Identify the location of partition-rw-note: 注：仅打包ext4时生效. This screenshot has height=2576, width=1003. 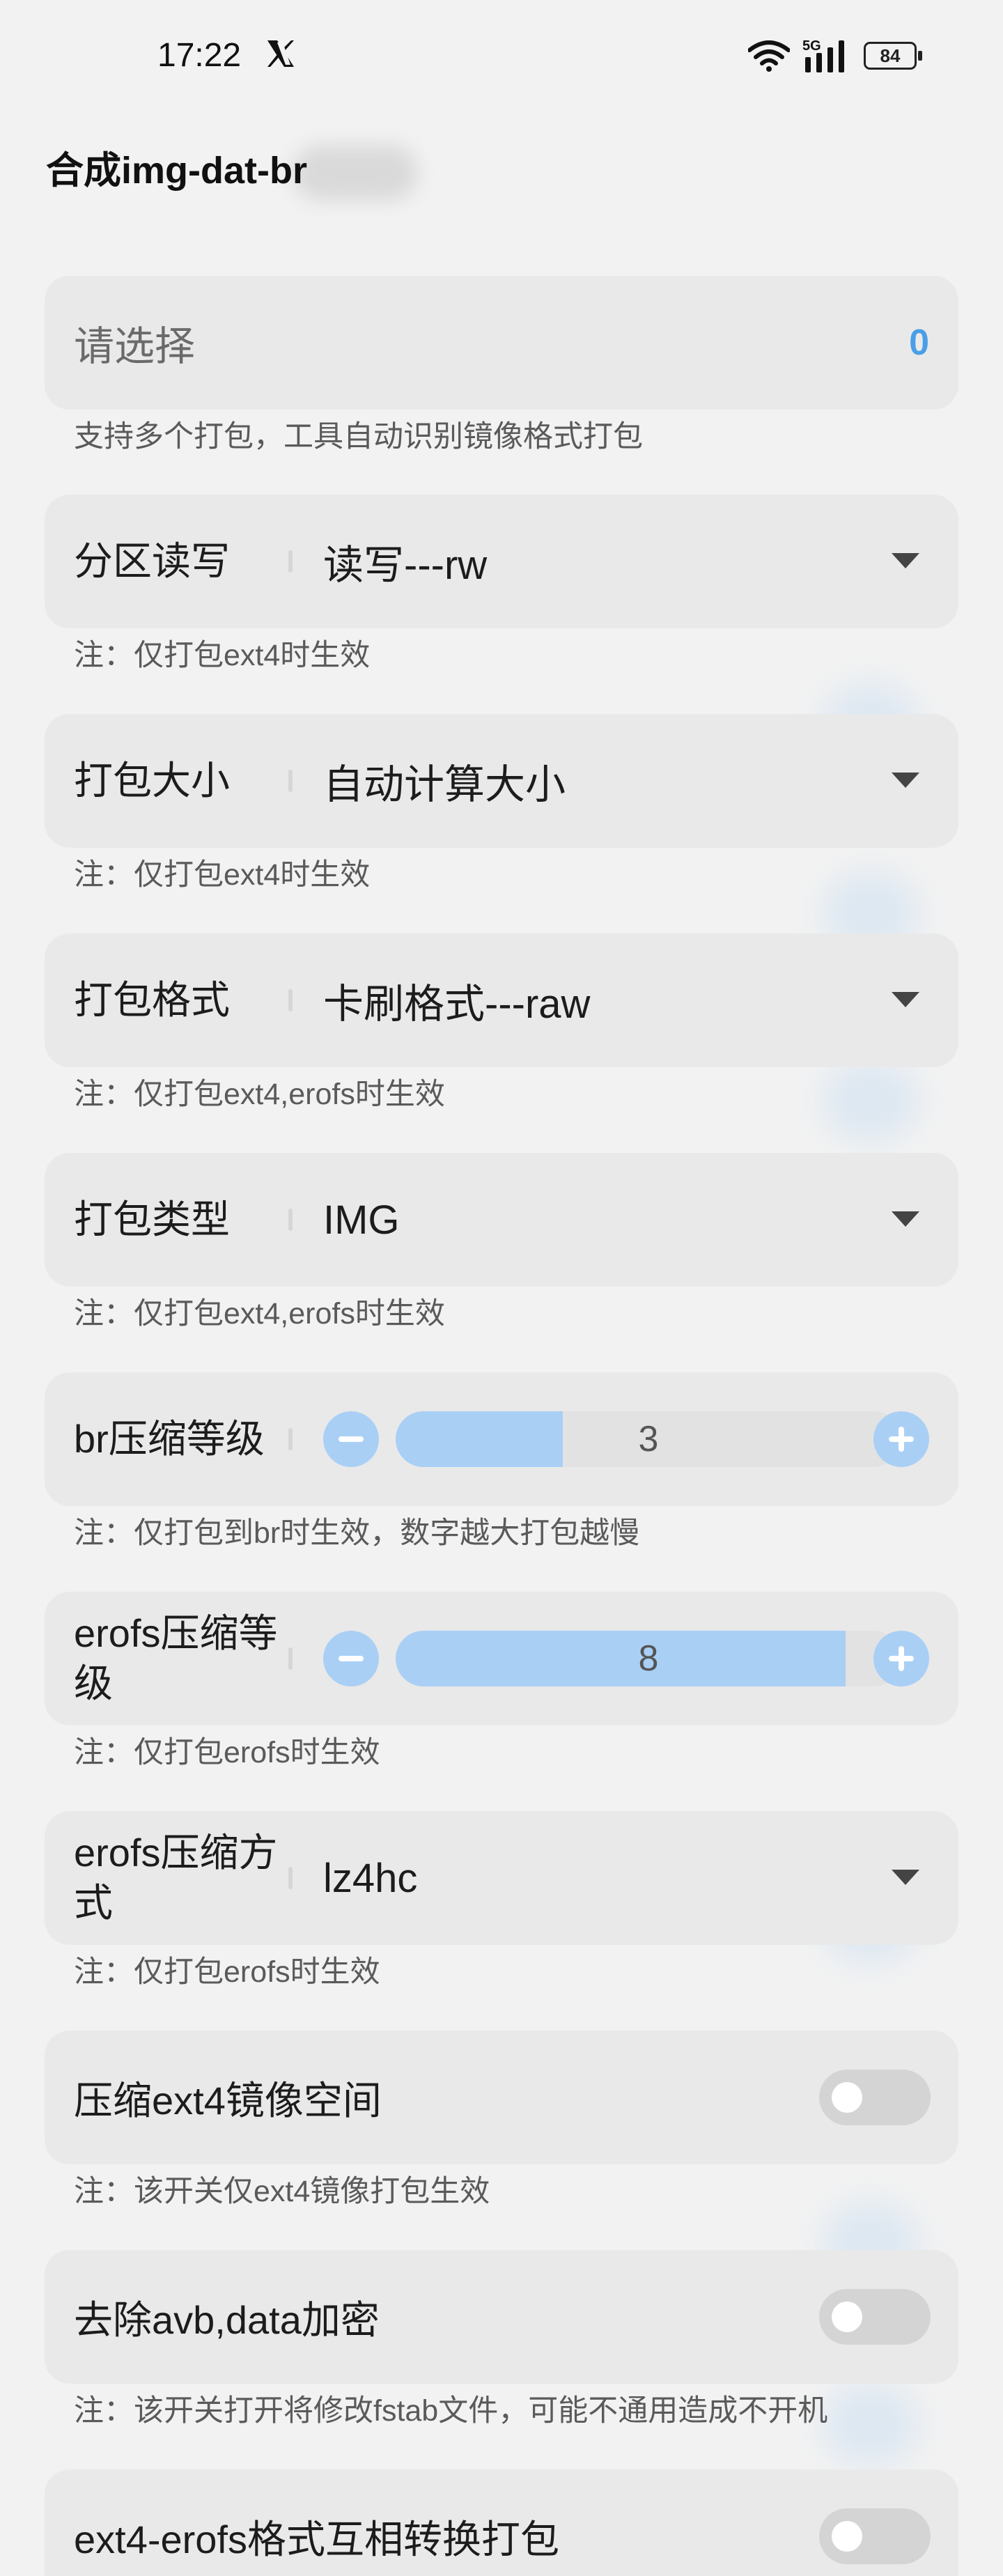
(223, 655).